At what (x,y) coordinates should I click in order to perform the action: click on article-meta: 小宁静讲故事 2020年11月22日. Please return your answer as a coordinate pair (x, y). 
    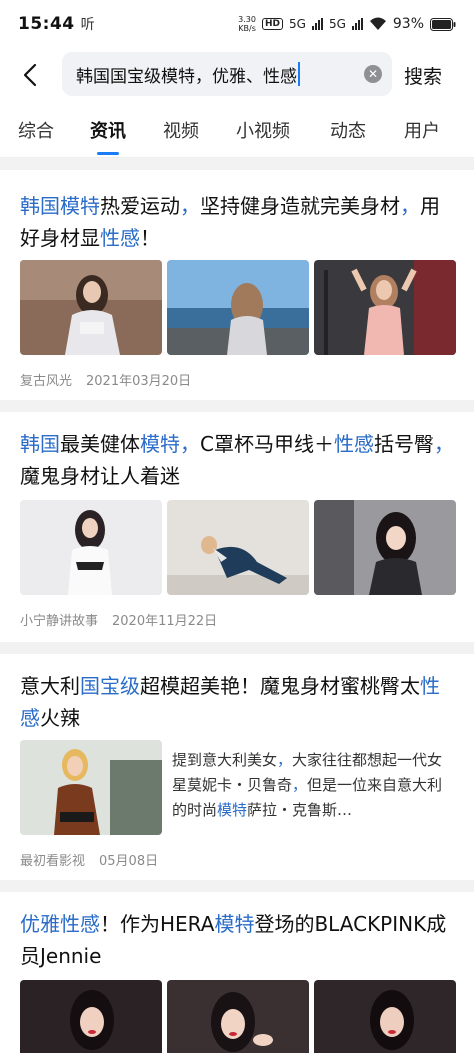
    Looking at the image, I should click on (118, 619).